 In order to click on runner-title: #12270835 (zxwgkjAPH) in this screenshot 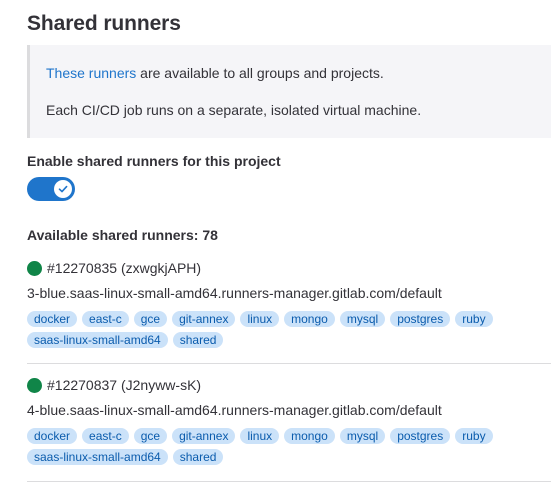, I will do `click(114, 268)`.